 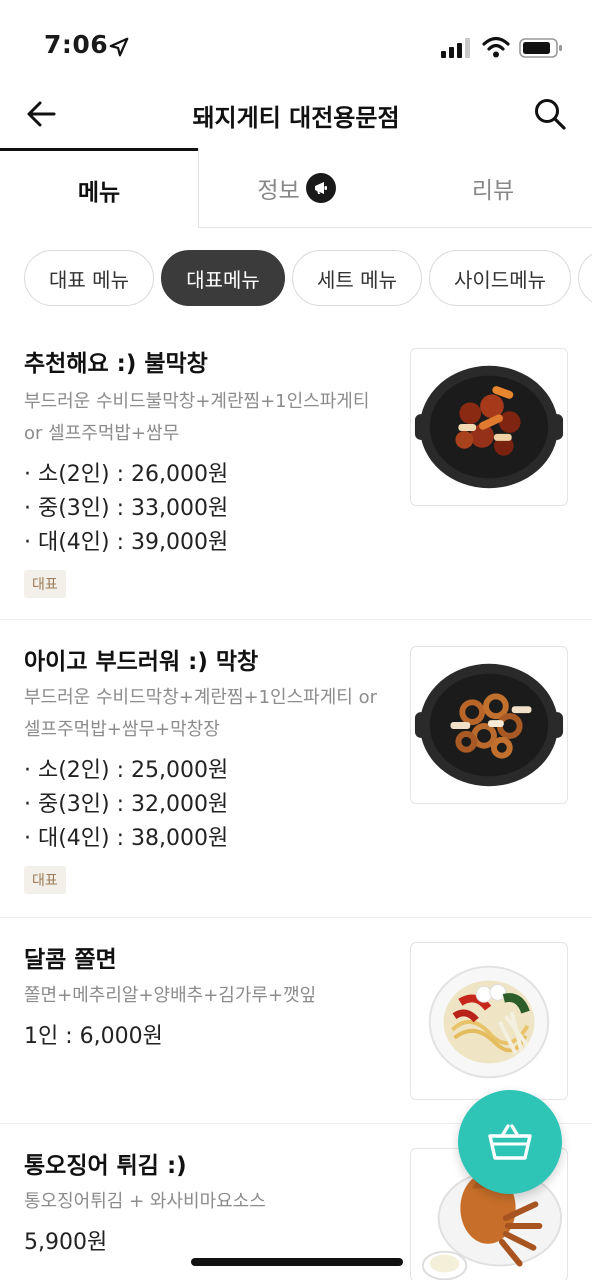 What do you see at coordinates (296, 40) in the screenshot?
I see `status-bar: 7:06` at bounding box center [296, 40].